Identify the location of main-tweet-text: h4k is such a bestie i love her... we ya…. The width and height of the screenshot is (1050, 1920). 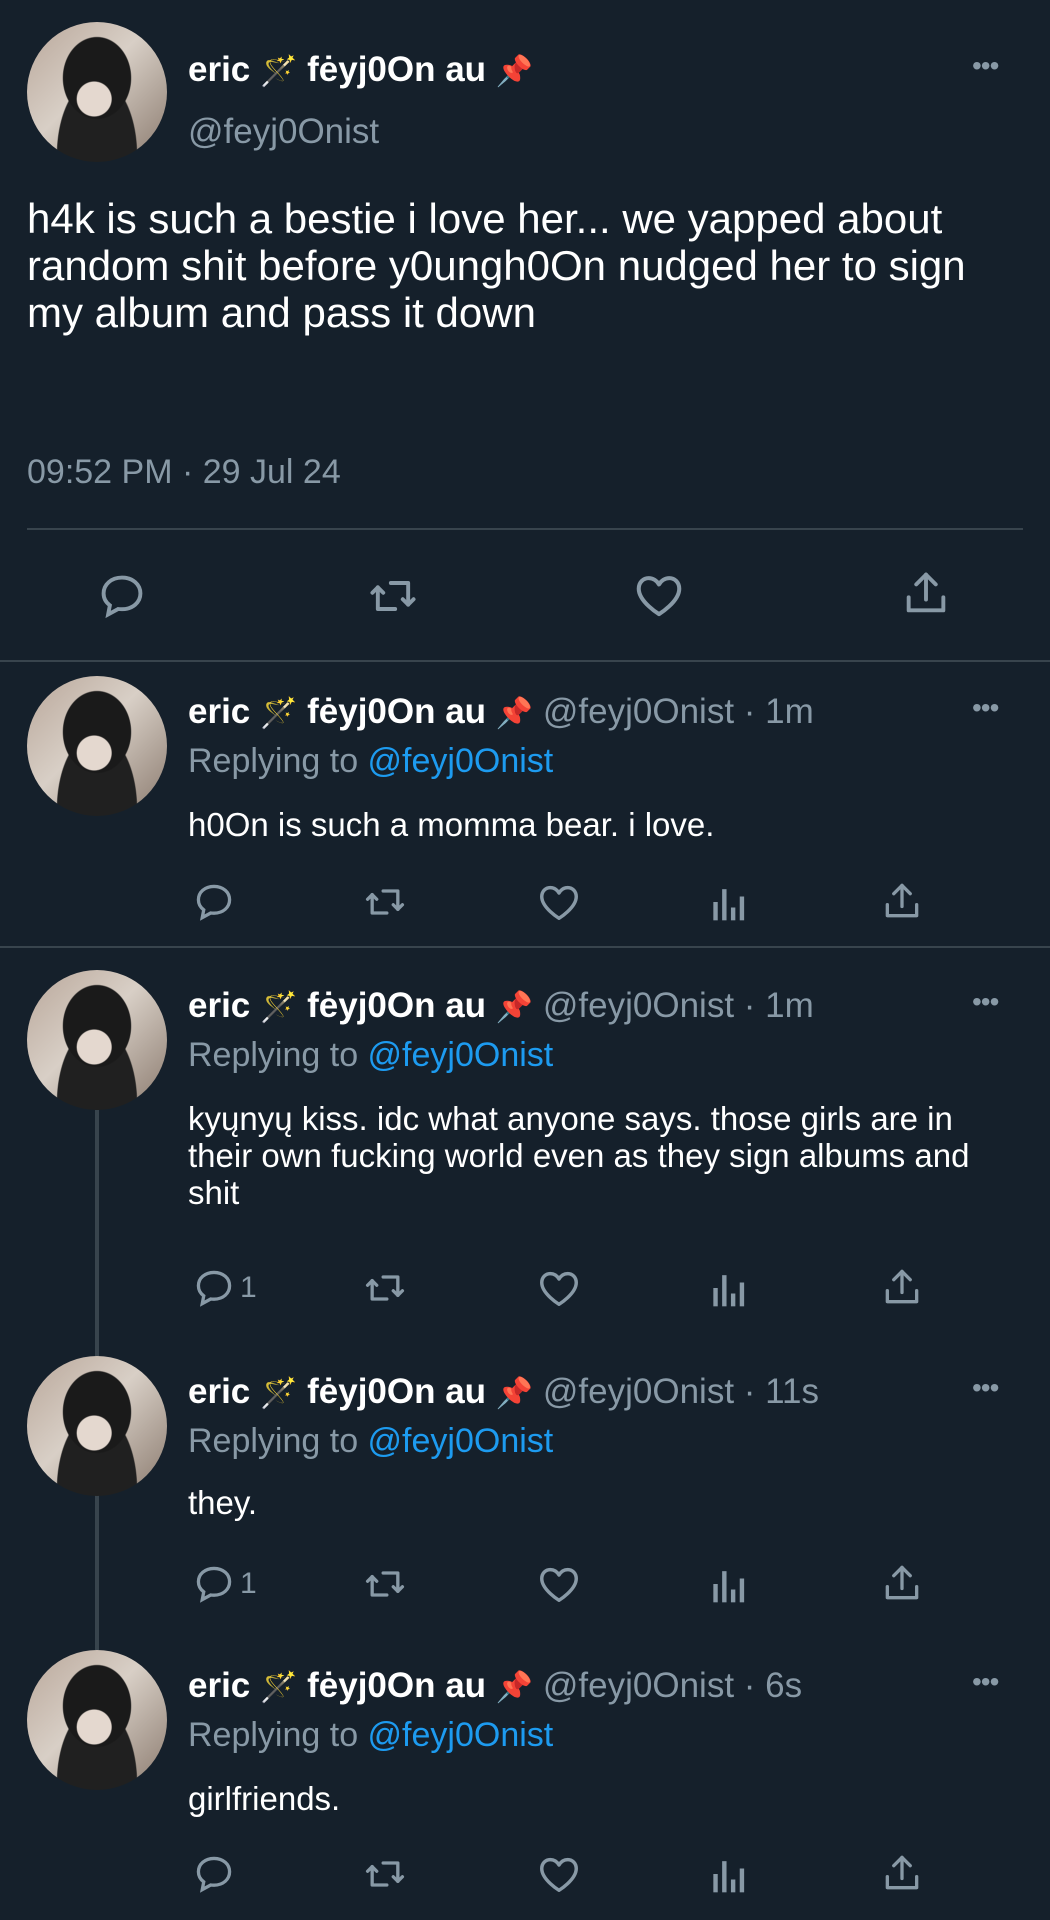
(496, 265).